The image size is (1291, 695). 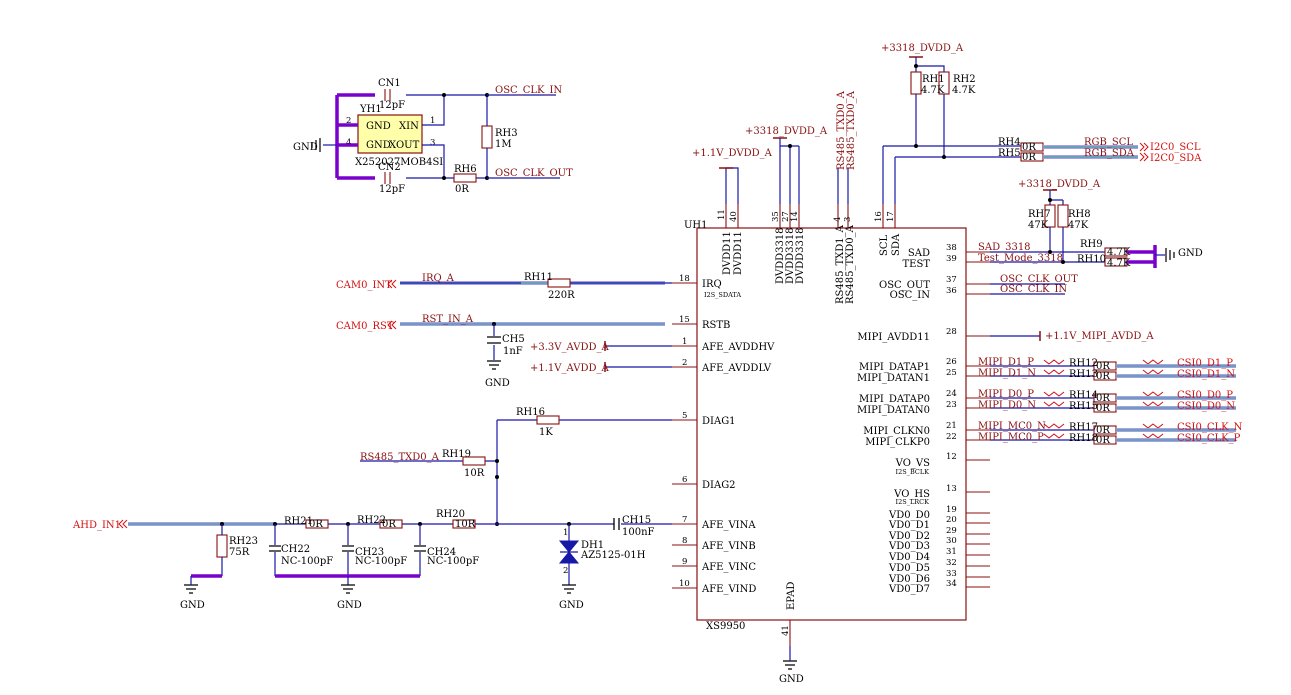 What do you see at coordinates (879, 216) in the screenshot?
I see `pin-num: 16` at bounding box center [879, 216].